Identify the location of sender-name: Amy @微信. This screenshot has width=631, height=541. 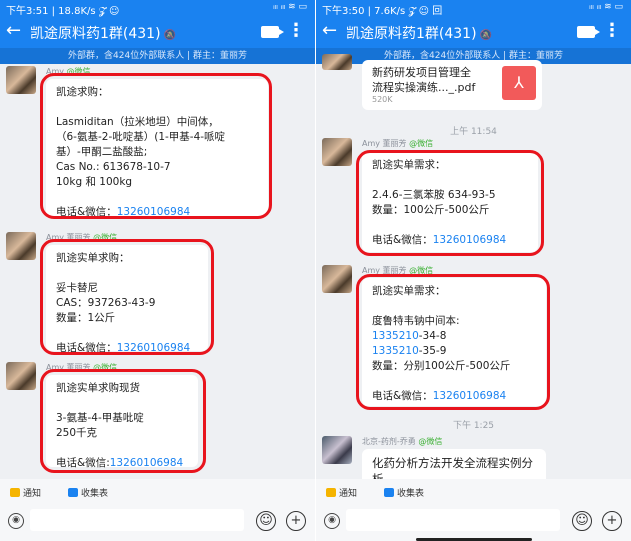
(68, 71).